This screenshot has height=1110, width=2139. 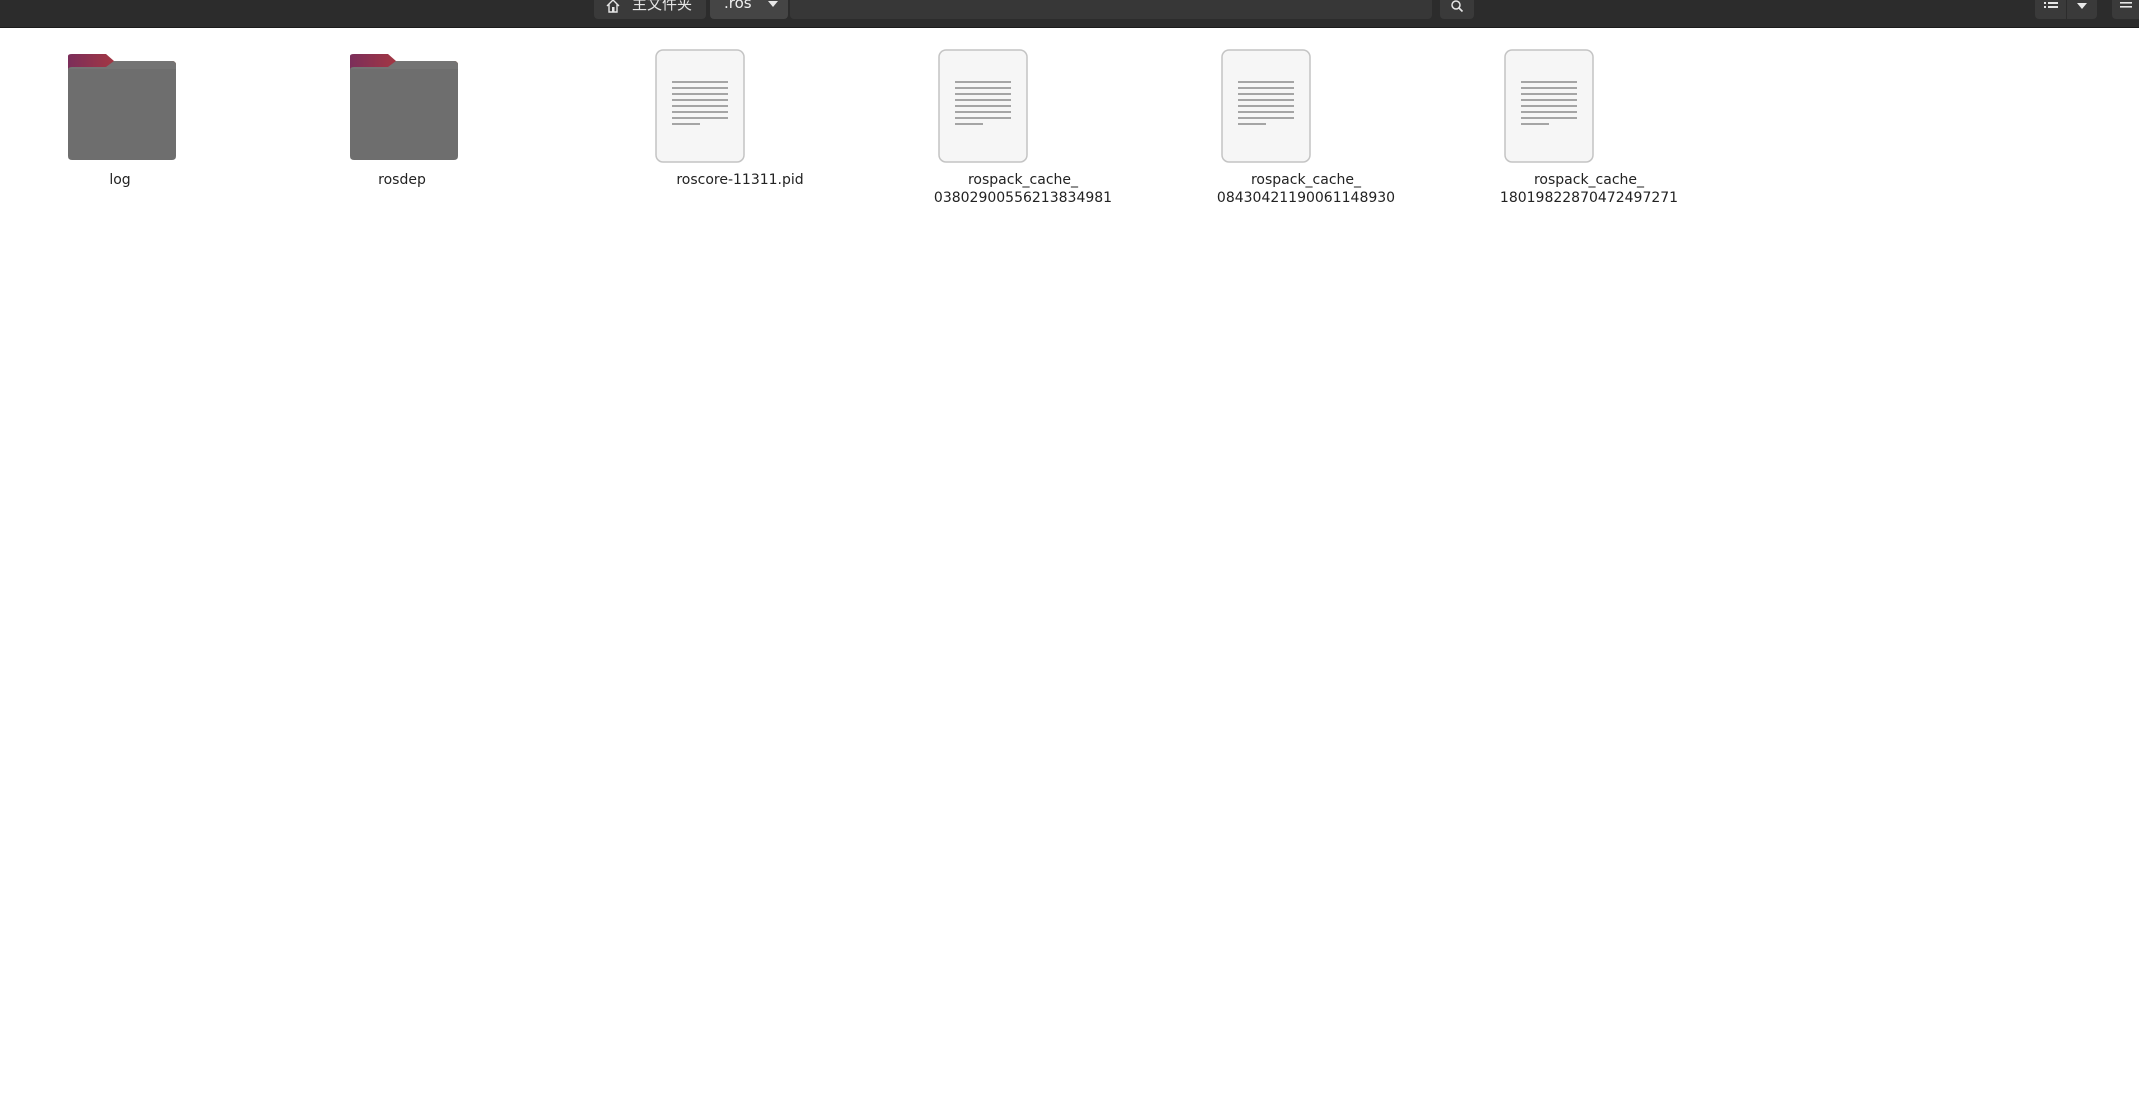 I want to click on breadcrumb-current-folder: .ros, so click(x=749, y=9).